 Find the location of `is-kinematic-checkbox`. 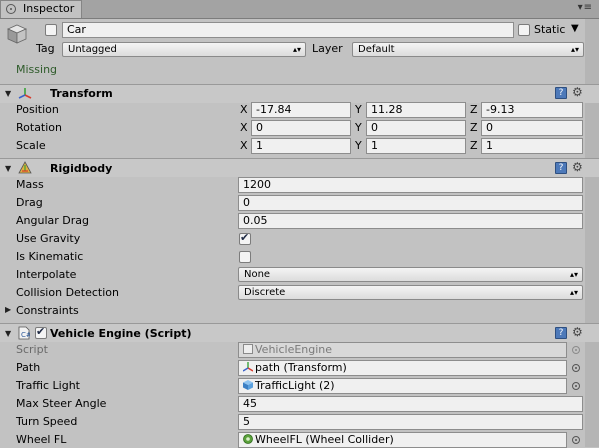

is-kinematic-checkbox is located at coordinates (245, 257).